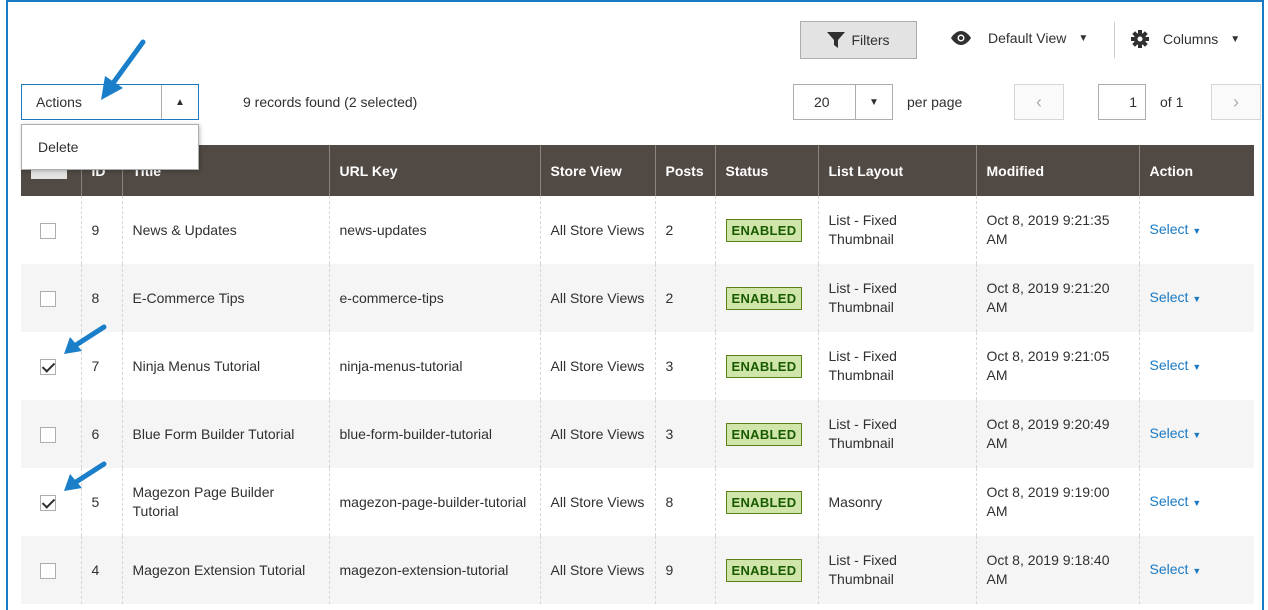 This screenshot has height=610, width=1268. What do you see at coordinates (1057, 298) in the screenshot?
I see `cell-modified: Oct 8, 2019 9:21:20 AM` at bounding box center [1057, 298].